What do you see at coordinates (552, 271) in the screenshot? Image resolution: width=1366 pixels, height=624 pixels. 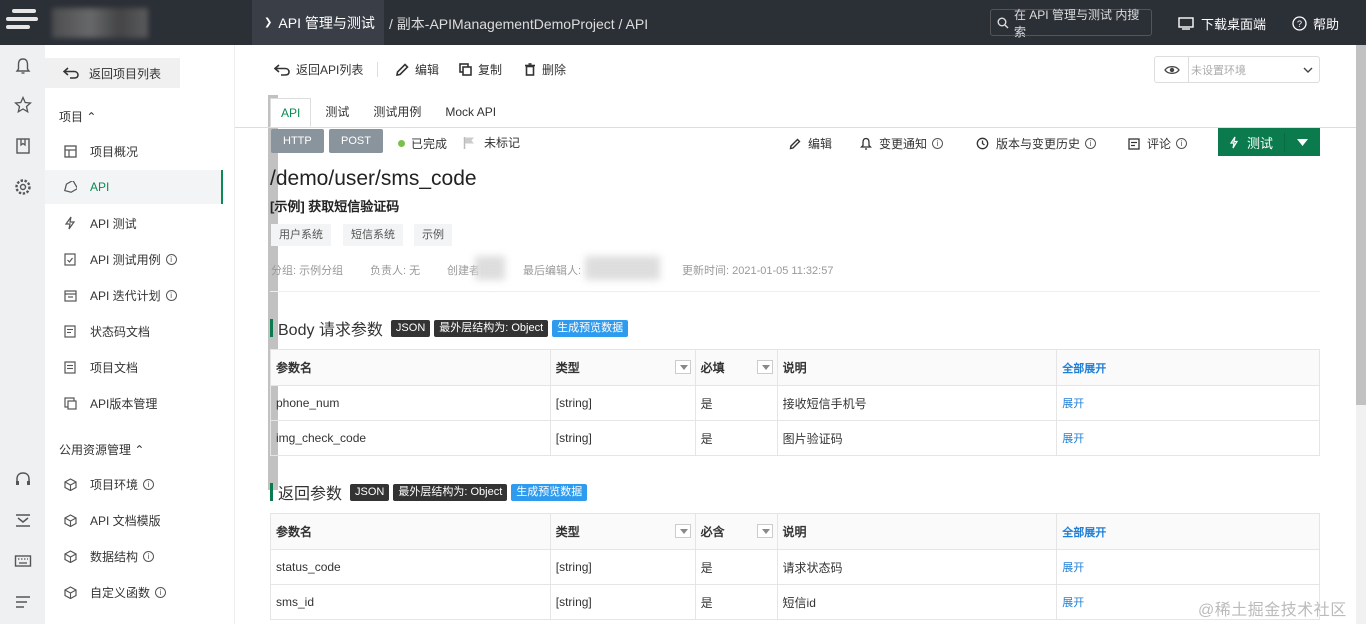 I see `meta-last-editor: 最后编辑人:` at bounding box center [552, 271].